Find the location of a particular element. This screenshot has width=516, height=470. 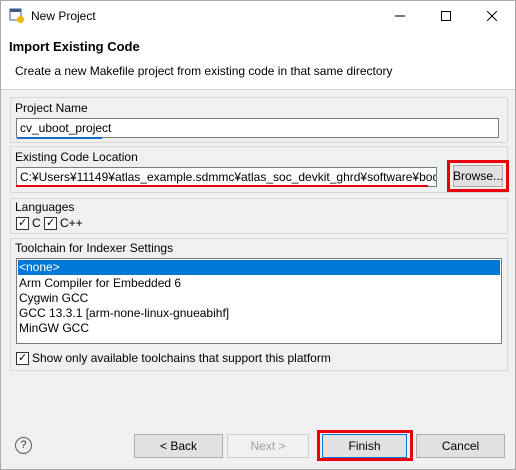

minimize-icon is located at coordinates (400, 16).